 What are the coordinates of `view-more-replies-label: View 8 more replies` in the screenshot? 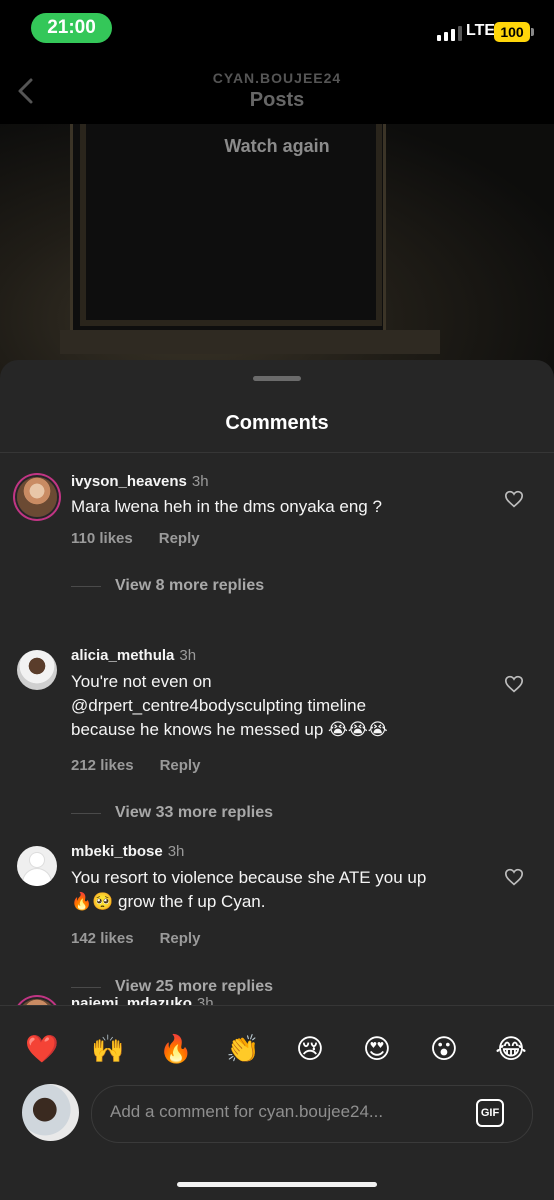 It's located at (190, 585).